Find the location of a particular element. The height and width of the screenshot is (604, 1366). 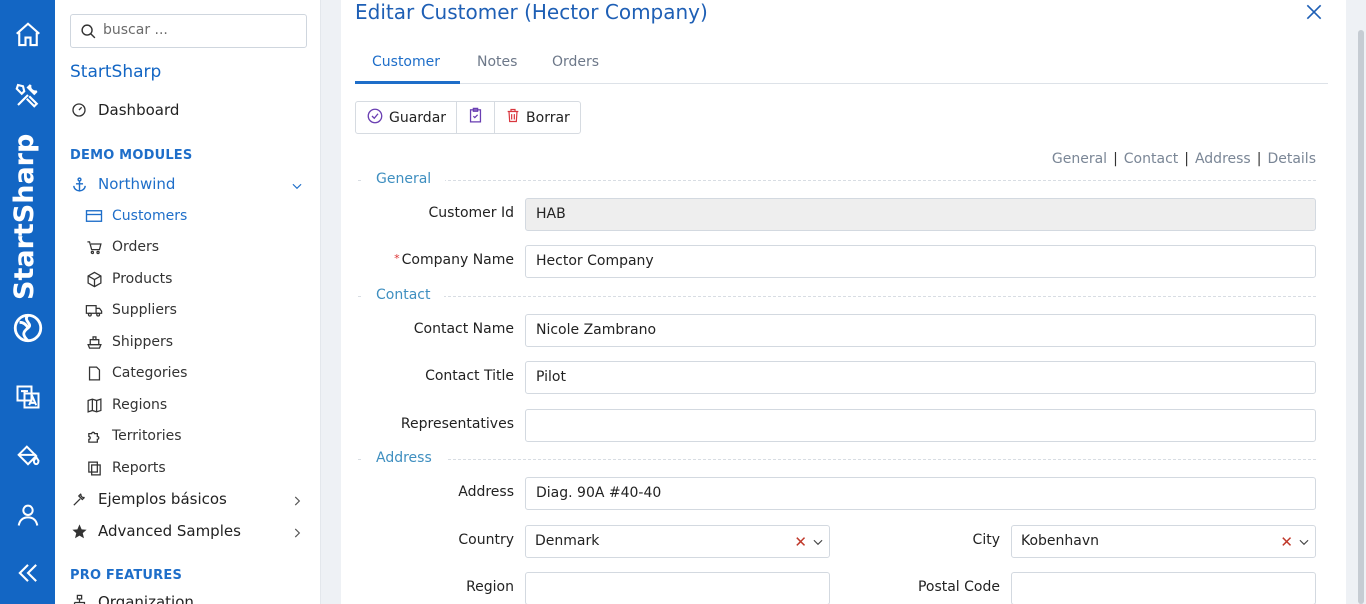

save-button: Guardar is located at coordinates (407, 117).